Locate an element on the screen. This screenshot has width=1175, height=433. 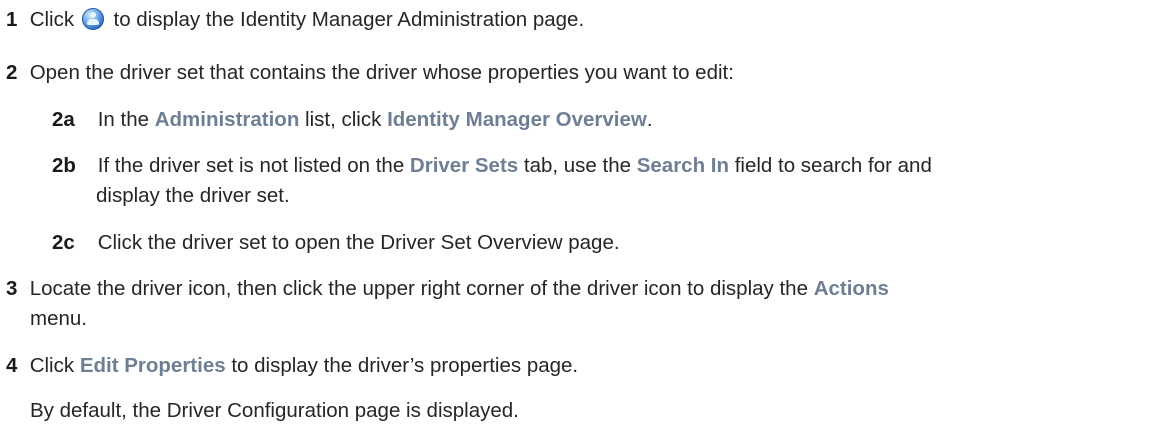
step-number: 2a is located at coordinates (63, 119).